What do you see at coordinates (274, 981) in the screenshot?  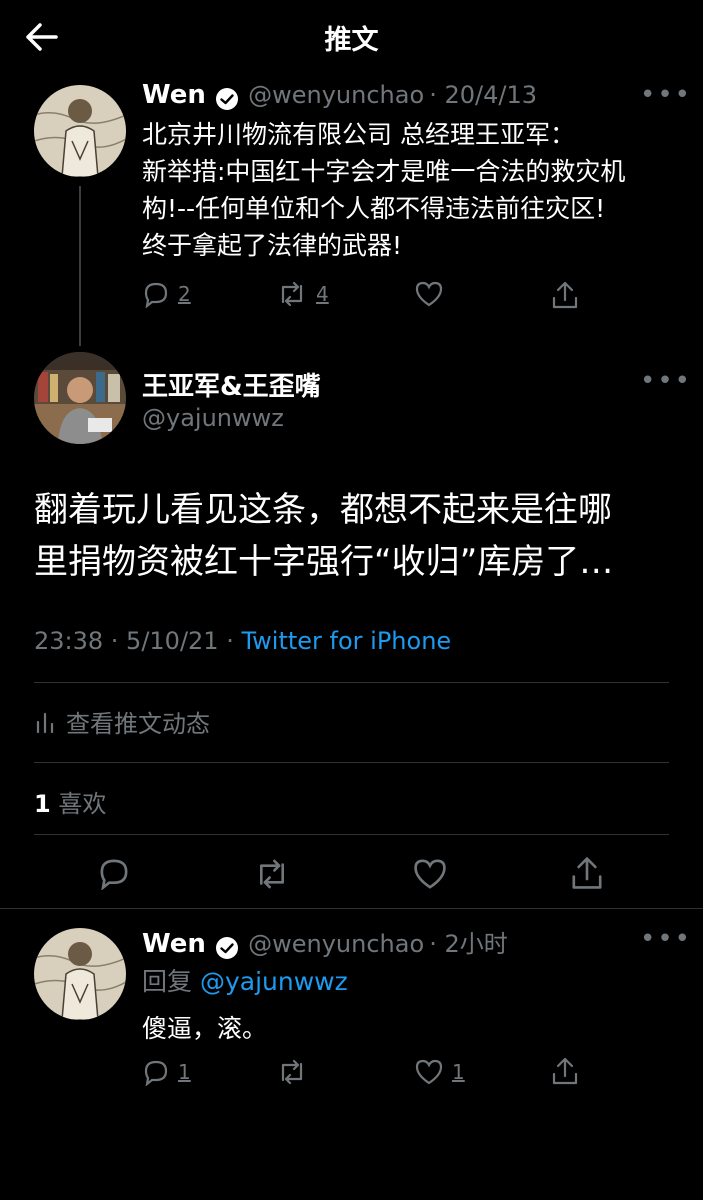 I see `reply-to-handle: @yajunwwz` at bounding box center [274, 981].